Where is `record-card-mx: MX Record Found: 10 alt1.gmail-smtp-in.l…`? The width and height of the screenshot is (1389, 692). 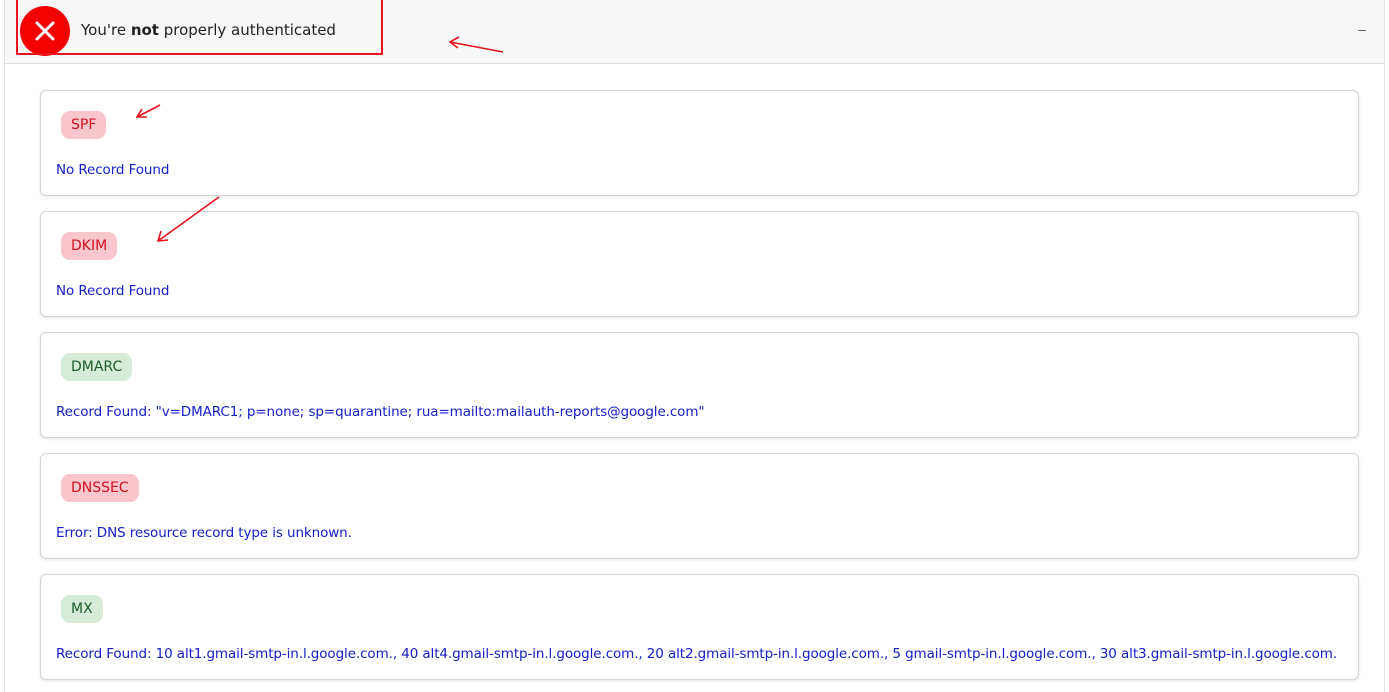
record-card-mx: MX Record Found: 10 alt1.gmail-smtp-in.l… is located at coordinates (699, 627).